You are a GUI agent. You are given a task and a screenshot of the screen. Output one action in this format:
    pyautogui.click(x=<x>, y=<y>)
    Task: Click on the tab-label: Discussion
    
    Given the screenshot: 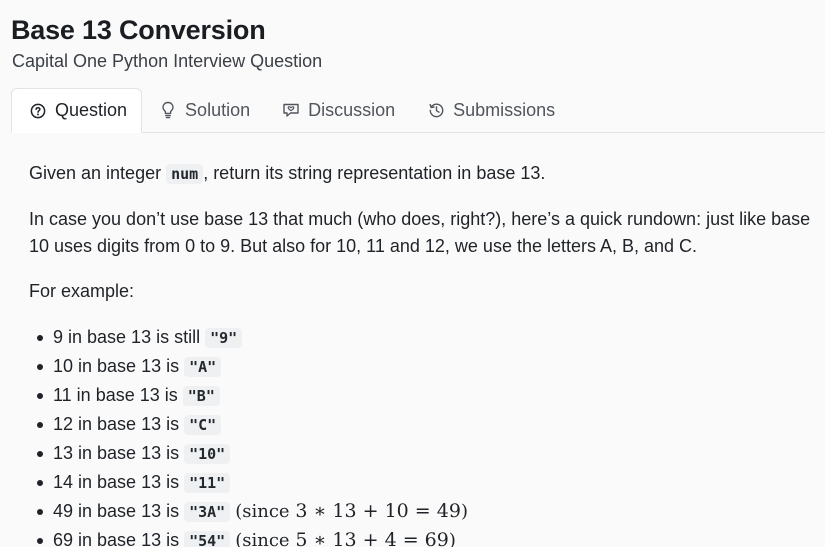 What is the action you would take?
    pyautogui.click(x=352, y=109)
    